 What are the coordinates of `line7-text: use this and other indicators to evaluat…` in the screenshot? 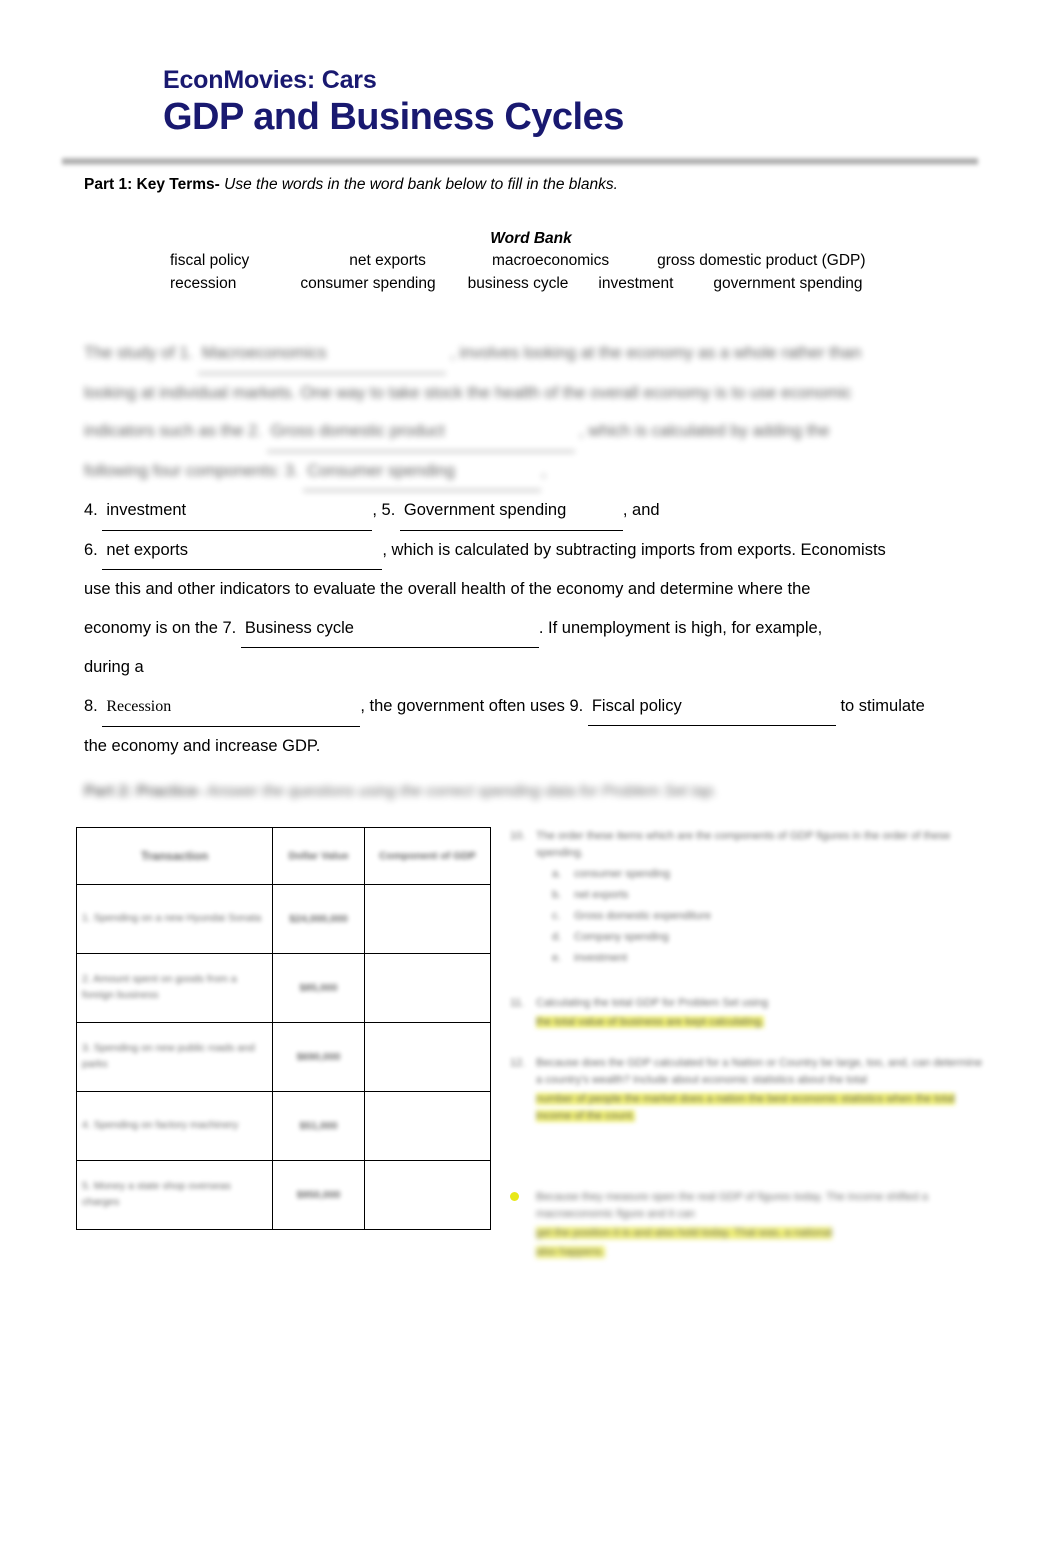 It's located at (447, 589).